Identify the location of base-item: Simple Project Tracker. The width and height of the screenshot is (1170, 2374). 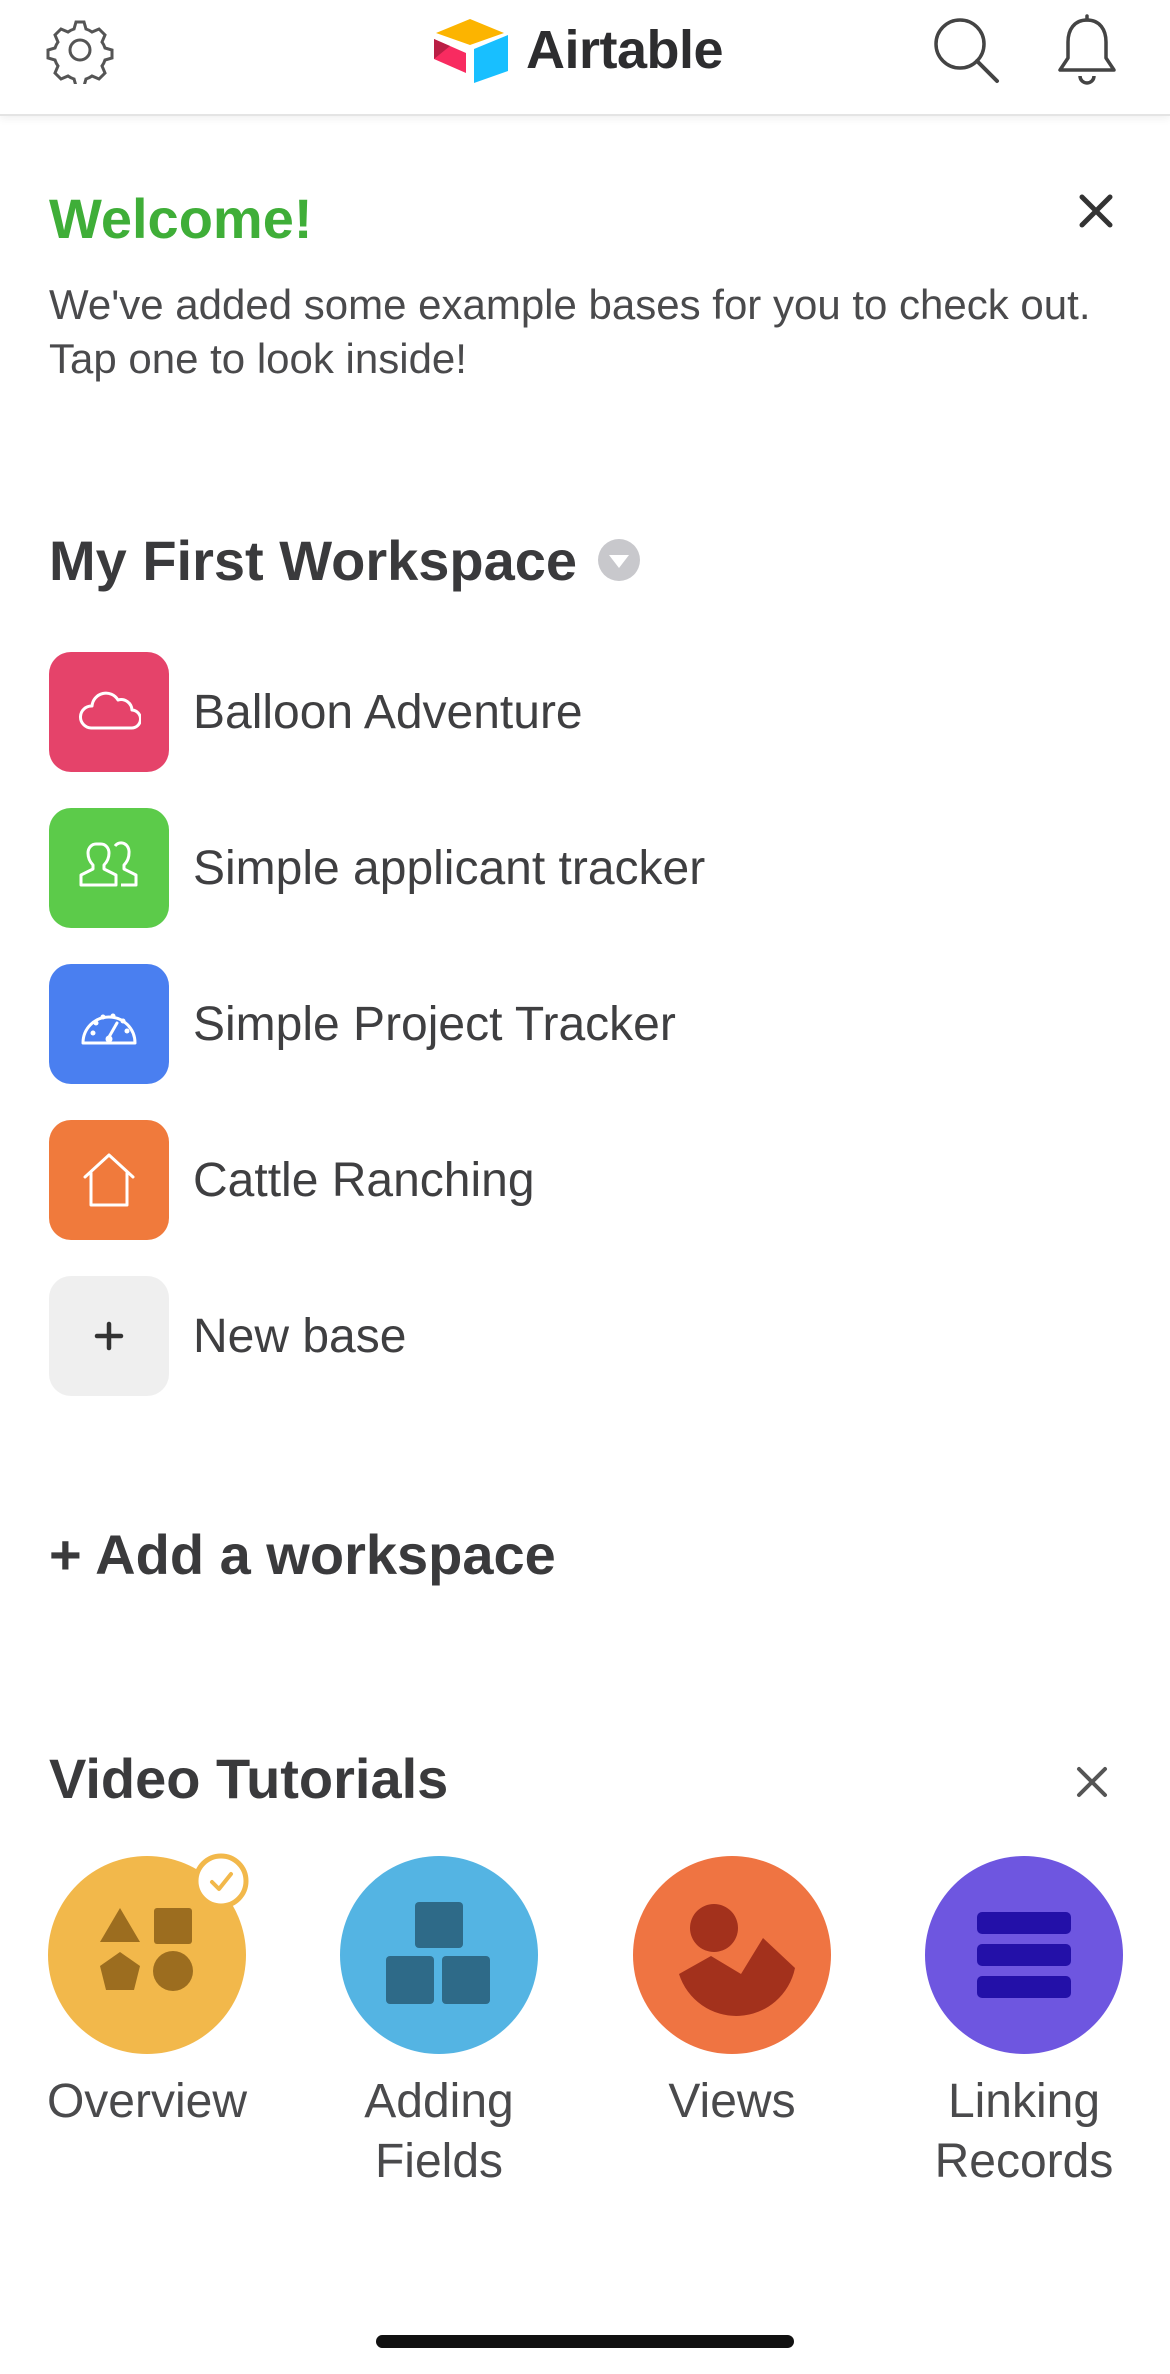
(584, 1024).